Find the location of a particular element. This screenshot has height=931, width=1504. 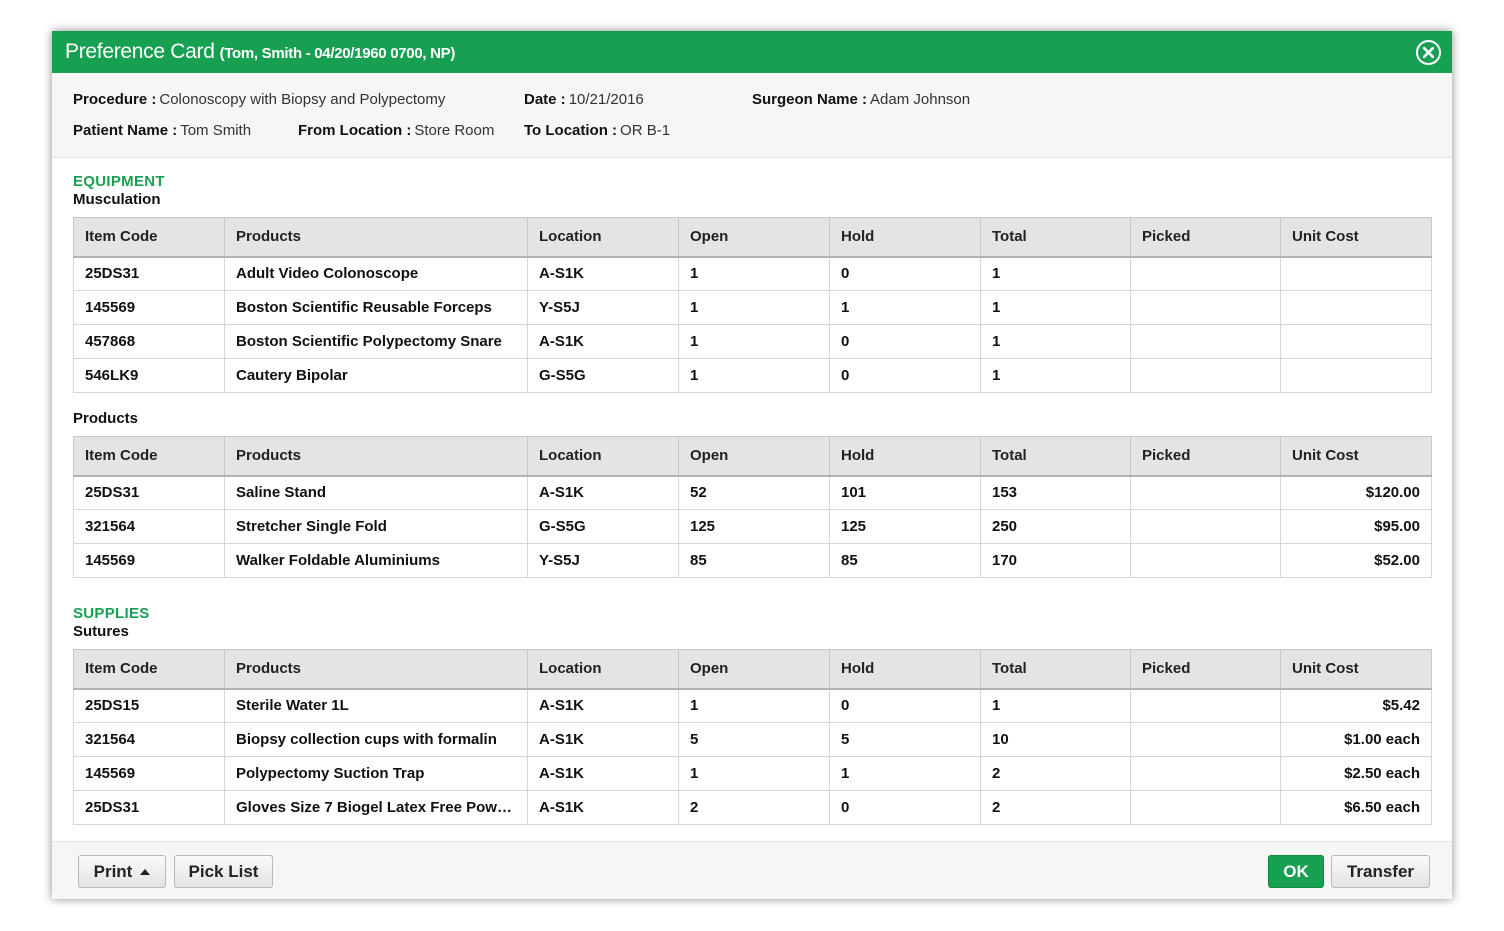

cell-item-code: 546LK9 is located at coordinates (149, 375).